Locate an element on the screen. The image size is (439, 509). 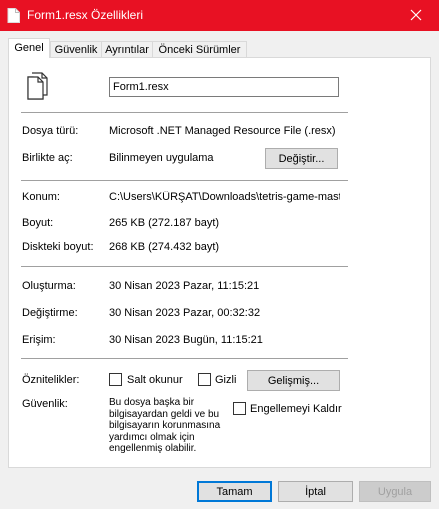
accessed-value: 30 Nisan 2023 Bugün, 11:15:21 is located at coordinates (186, 340).